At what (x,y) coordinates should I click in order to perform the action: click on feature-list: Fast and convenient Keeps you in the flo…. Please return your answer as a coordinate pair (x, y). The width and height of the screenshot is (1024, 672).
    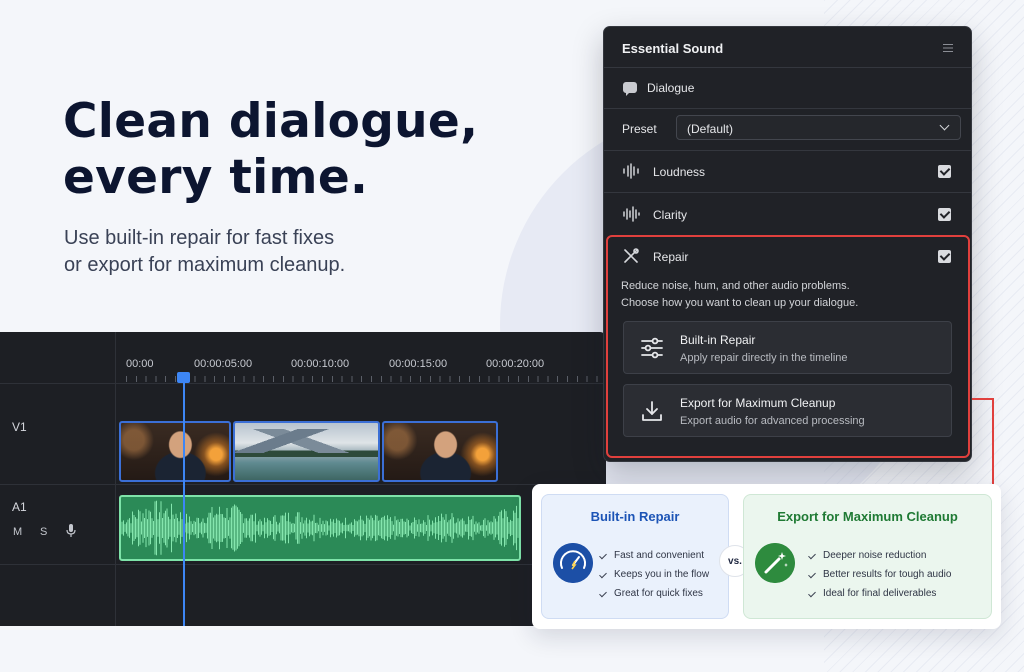
    Looking at the image, I should click on (654, 574).